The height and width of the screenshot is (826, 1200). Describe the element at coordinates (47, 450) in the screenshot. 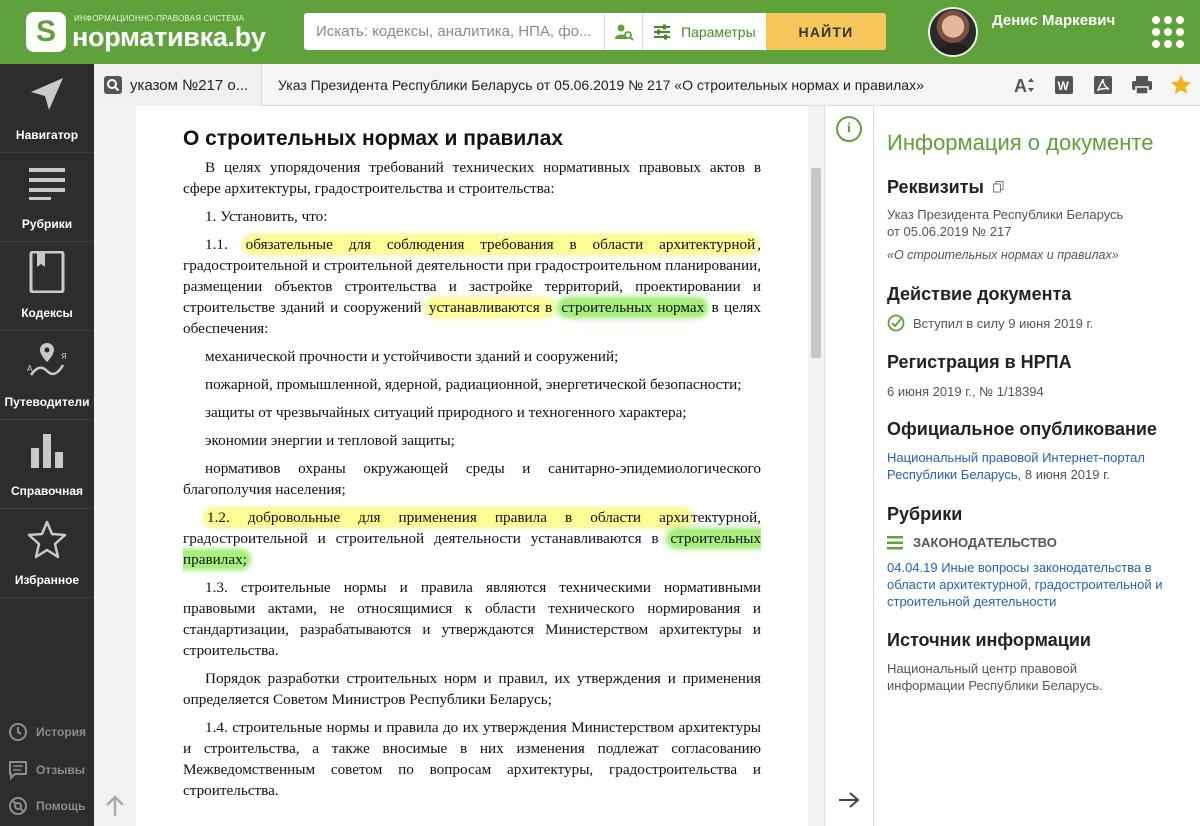

I see `reference-icon` at that location.